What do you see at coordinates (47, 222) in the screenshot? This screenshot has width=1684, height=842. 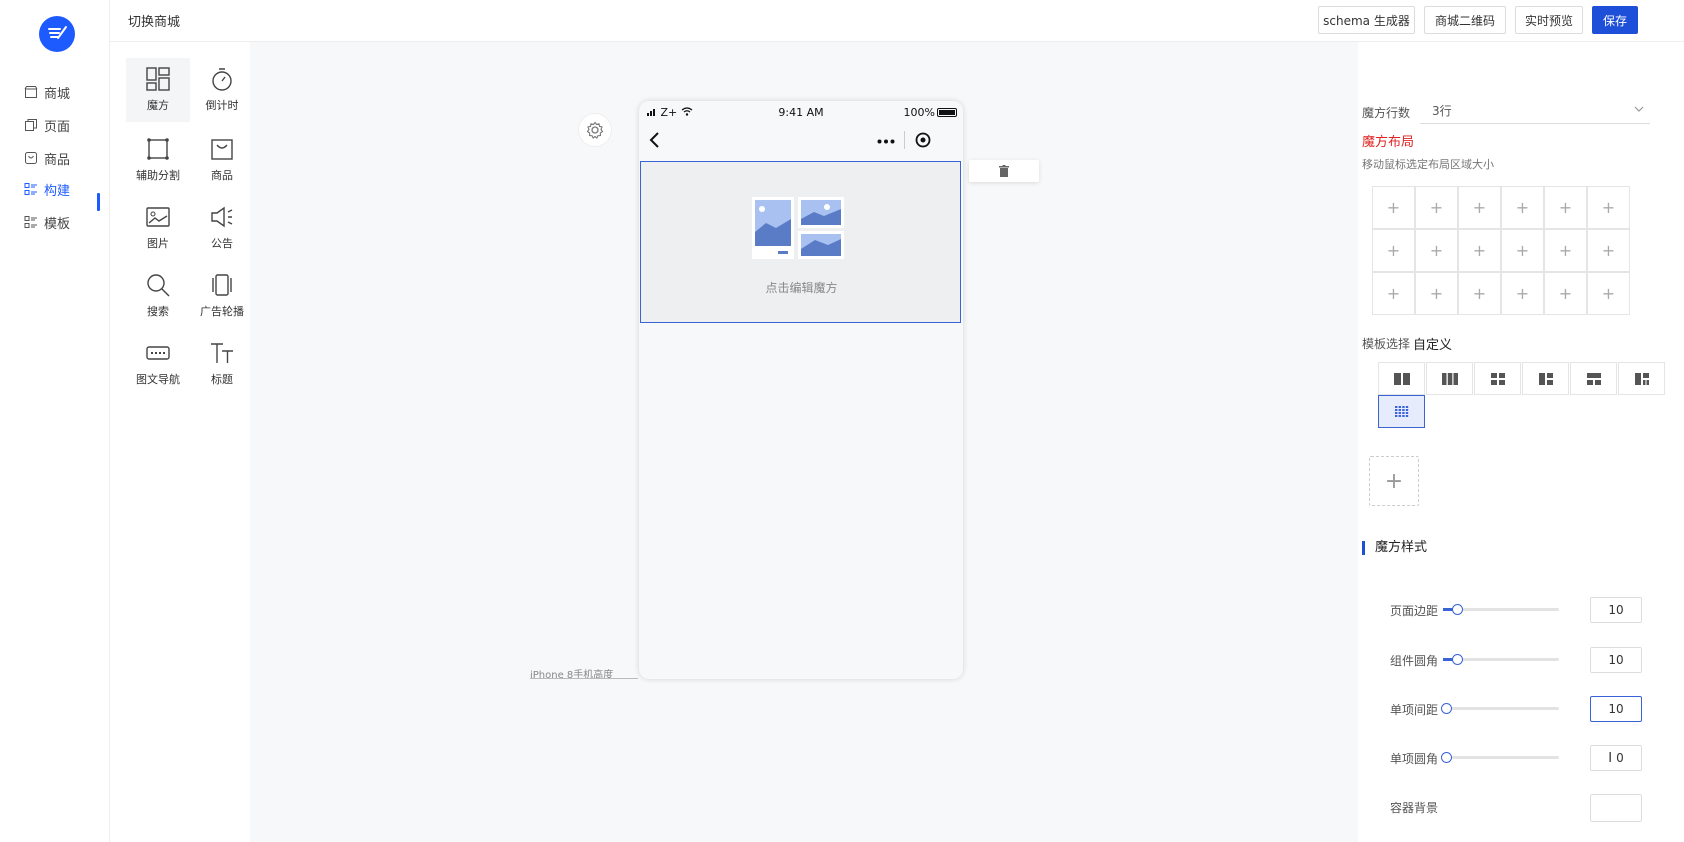 I see `nav-item-template: 模板` at bounding box center [47, 222].